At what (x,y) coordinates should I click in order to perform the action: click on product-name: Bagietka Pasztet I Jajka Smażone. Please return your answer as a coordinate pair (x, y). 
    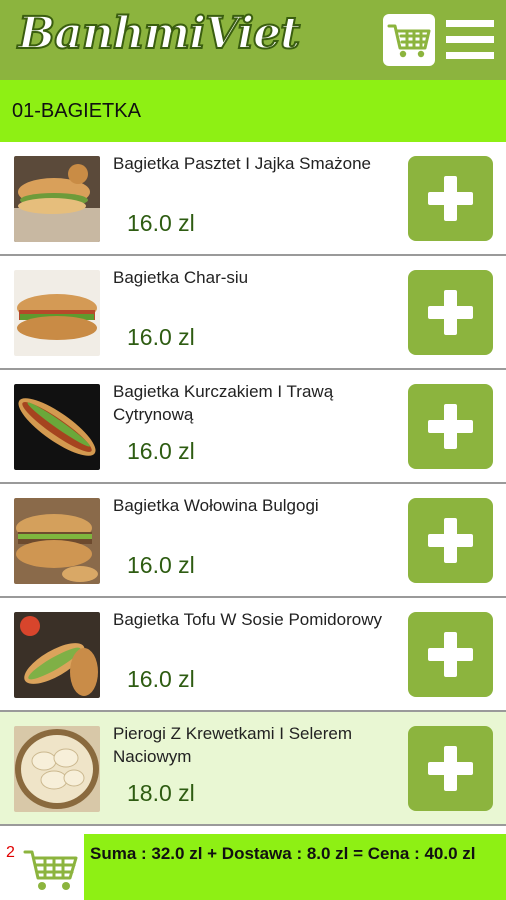
    Looking at the image, I should click on (242, 163).